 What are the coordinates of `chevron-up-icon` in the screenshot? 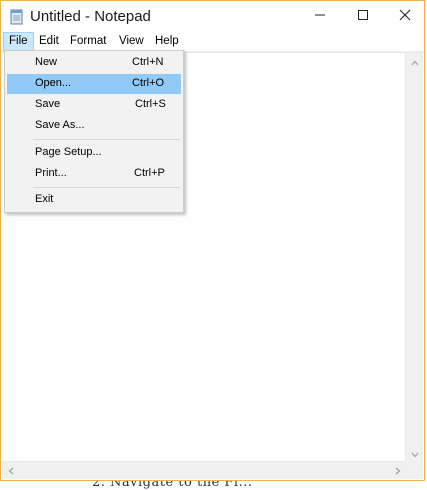 It's located at (415, 62).